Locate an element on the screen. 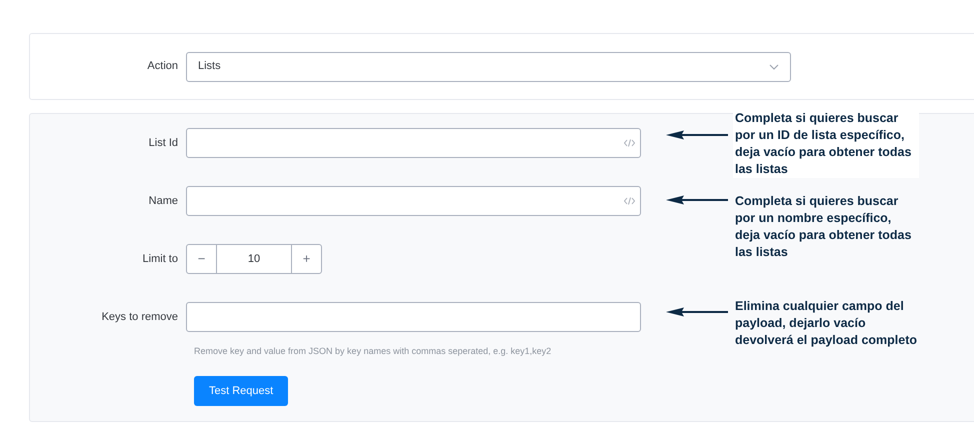 This screenshot has width=974, height=429. field-label: Action is located at coordinates (162, 66).